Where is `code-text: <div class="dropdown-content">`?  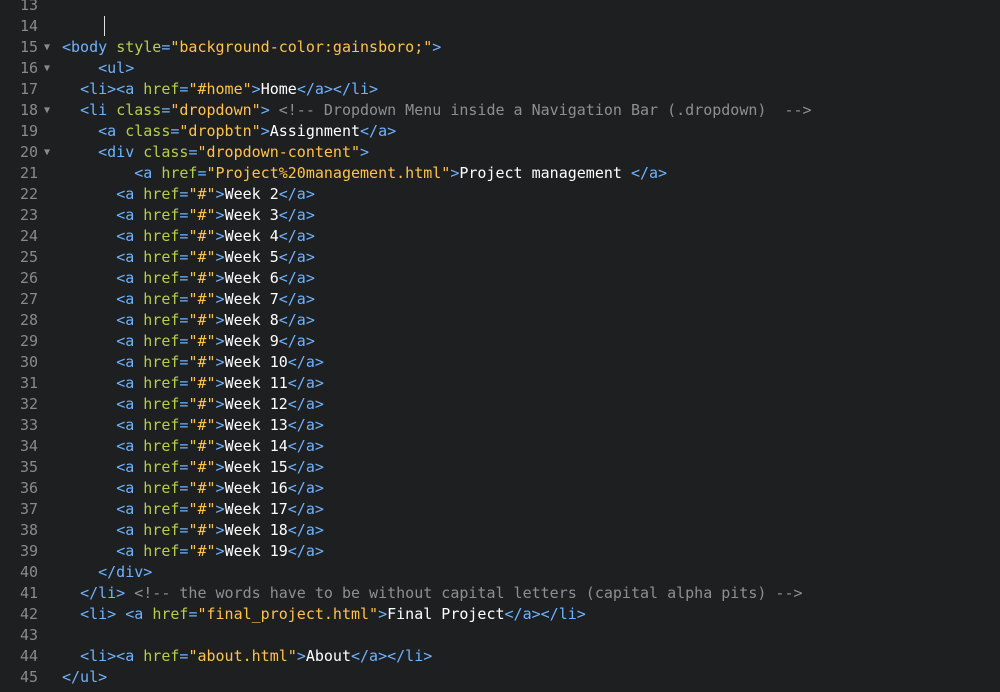 code-text: <div class="dropdown-content"> is located at coordinates (215, 152).